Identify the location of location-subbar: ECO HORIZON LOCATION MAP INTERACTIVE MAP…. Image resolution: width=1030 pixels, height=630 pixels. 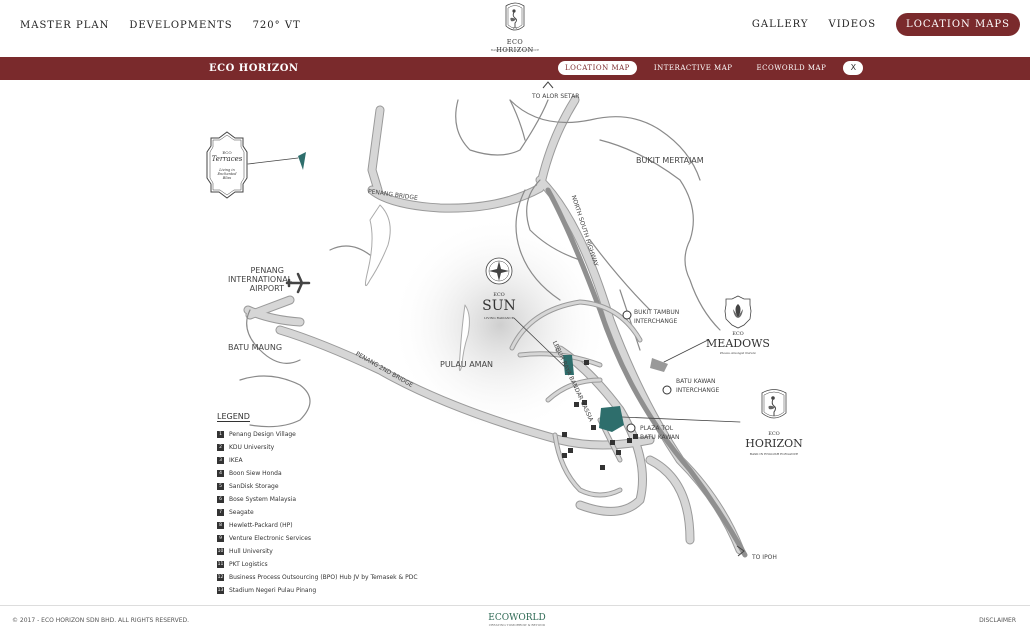
(515, 68).